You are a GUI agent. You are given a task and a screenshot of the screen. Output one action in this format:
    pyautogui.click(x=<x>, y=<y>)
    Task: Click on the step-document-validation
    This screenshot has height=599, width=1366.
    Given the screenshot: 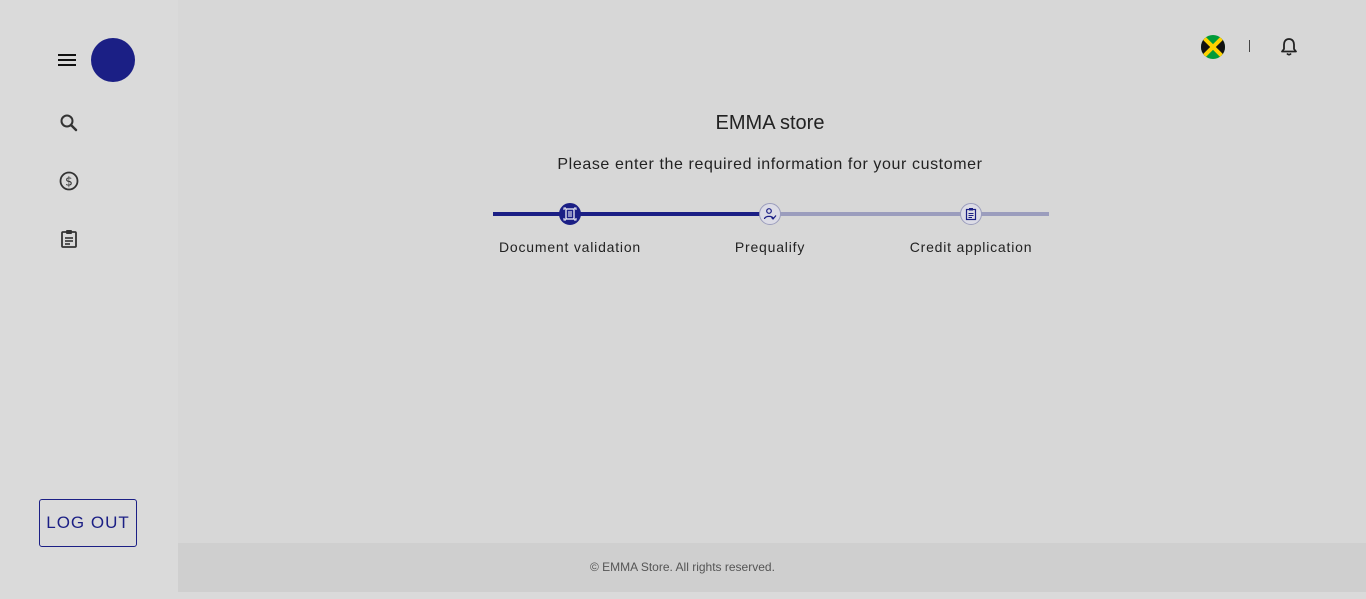 What is the action you would take?
    pyautogui.click(x=570, y=214)
    